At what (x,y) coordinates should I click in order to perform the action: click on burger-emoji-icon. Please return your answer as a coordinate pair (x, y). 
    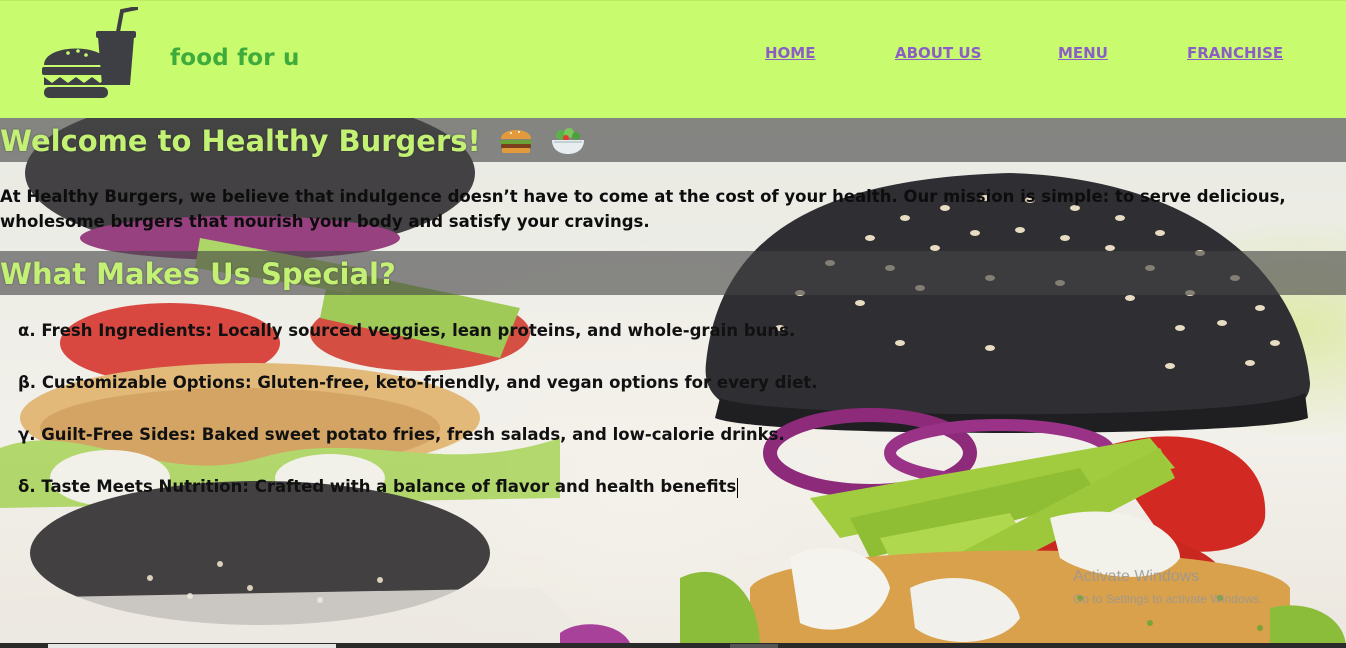
    Looking at the image, I should click on (516, 143).